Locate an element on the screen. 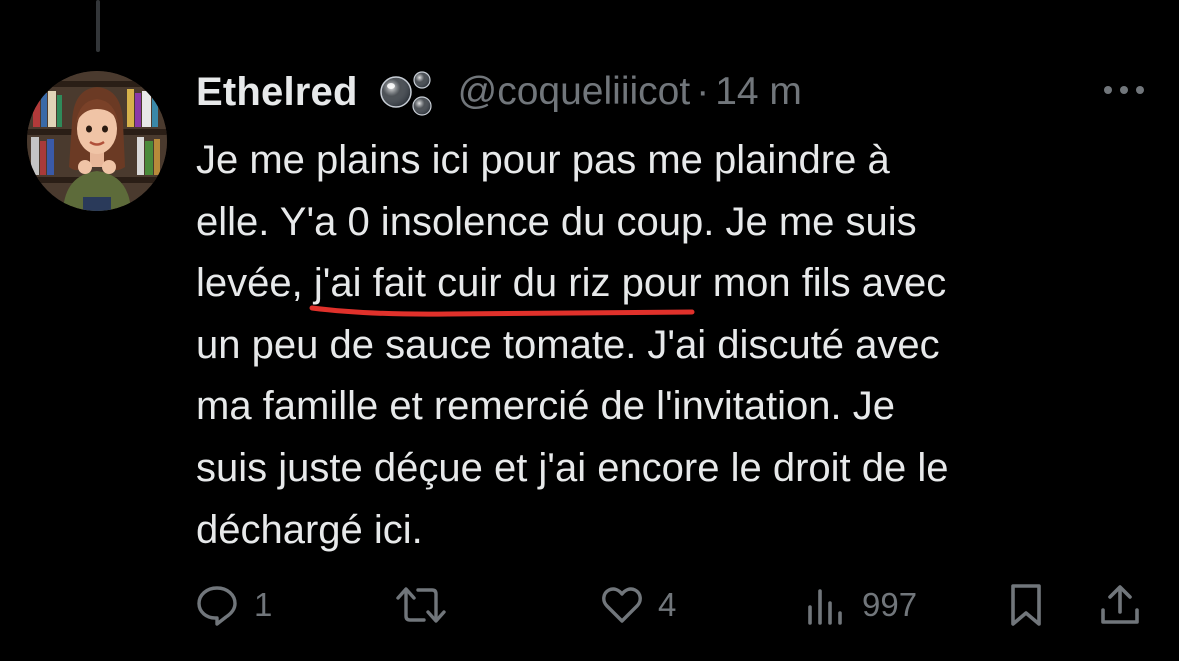 The image size is (1179, 661). share-button is located at coordinates (1120, 605).